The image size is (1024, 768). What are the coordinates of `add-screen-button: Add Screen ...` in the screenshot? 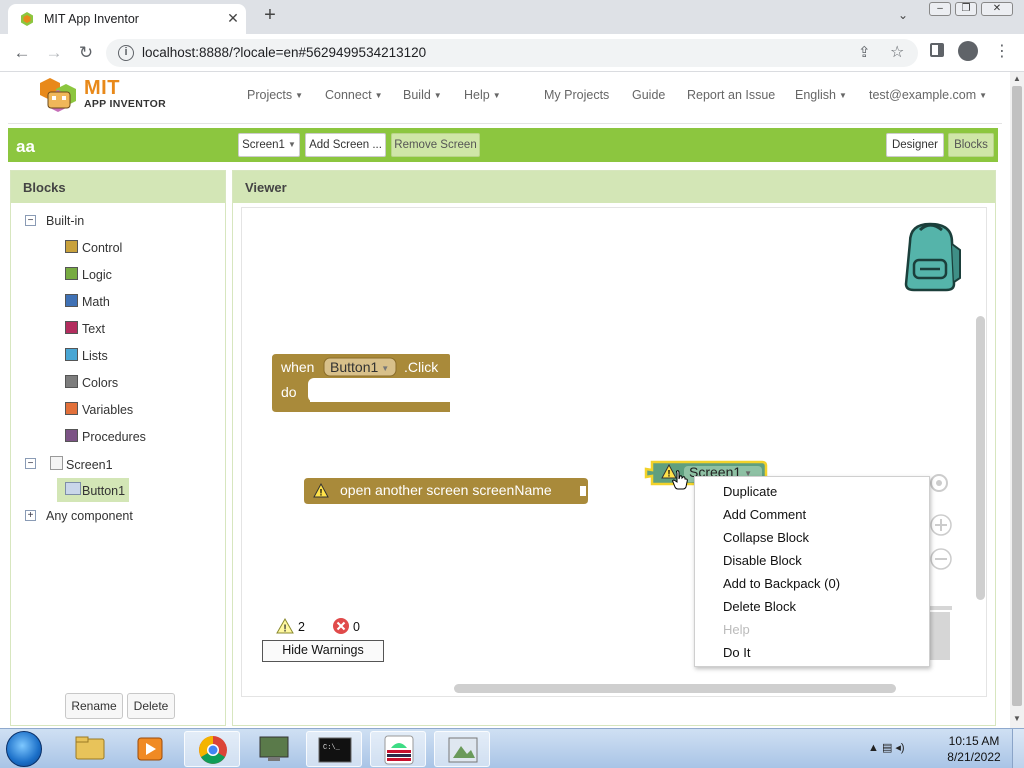 It's located at (345, 145).